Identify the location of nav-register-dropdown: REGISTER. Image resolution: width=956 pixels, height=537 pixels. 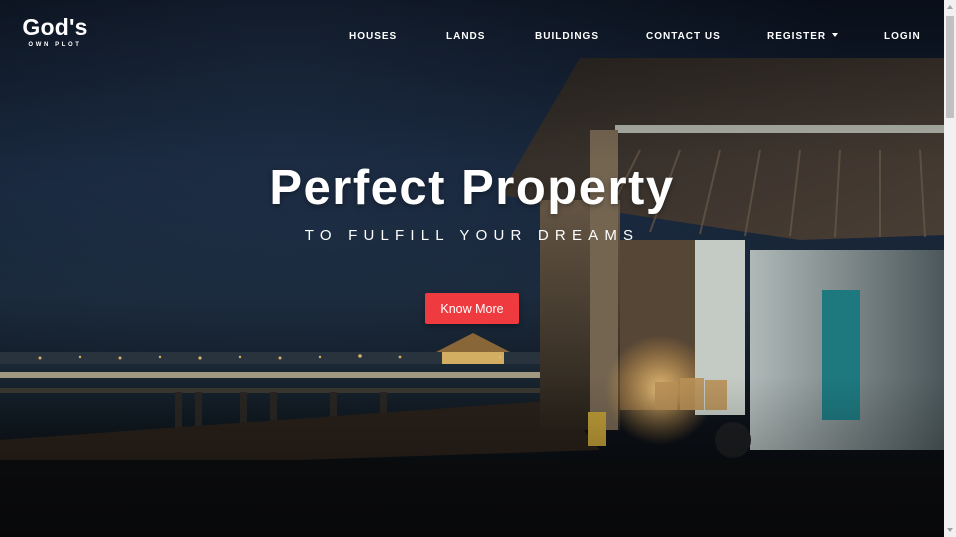
(803, 36).